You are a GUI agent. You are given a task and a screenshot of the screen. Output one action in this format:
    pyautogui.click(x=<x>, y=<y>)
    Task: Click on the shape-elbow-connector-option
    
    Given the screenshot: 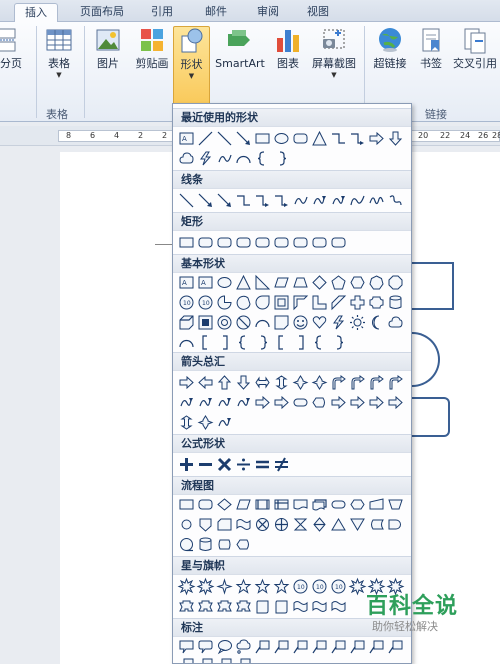 What is the action you would take?
    pyautogui.click(x=338, y=138)
    